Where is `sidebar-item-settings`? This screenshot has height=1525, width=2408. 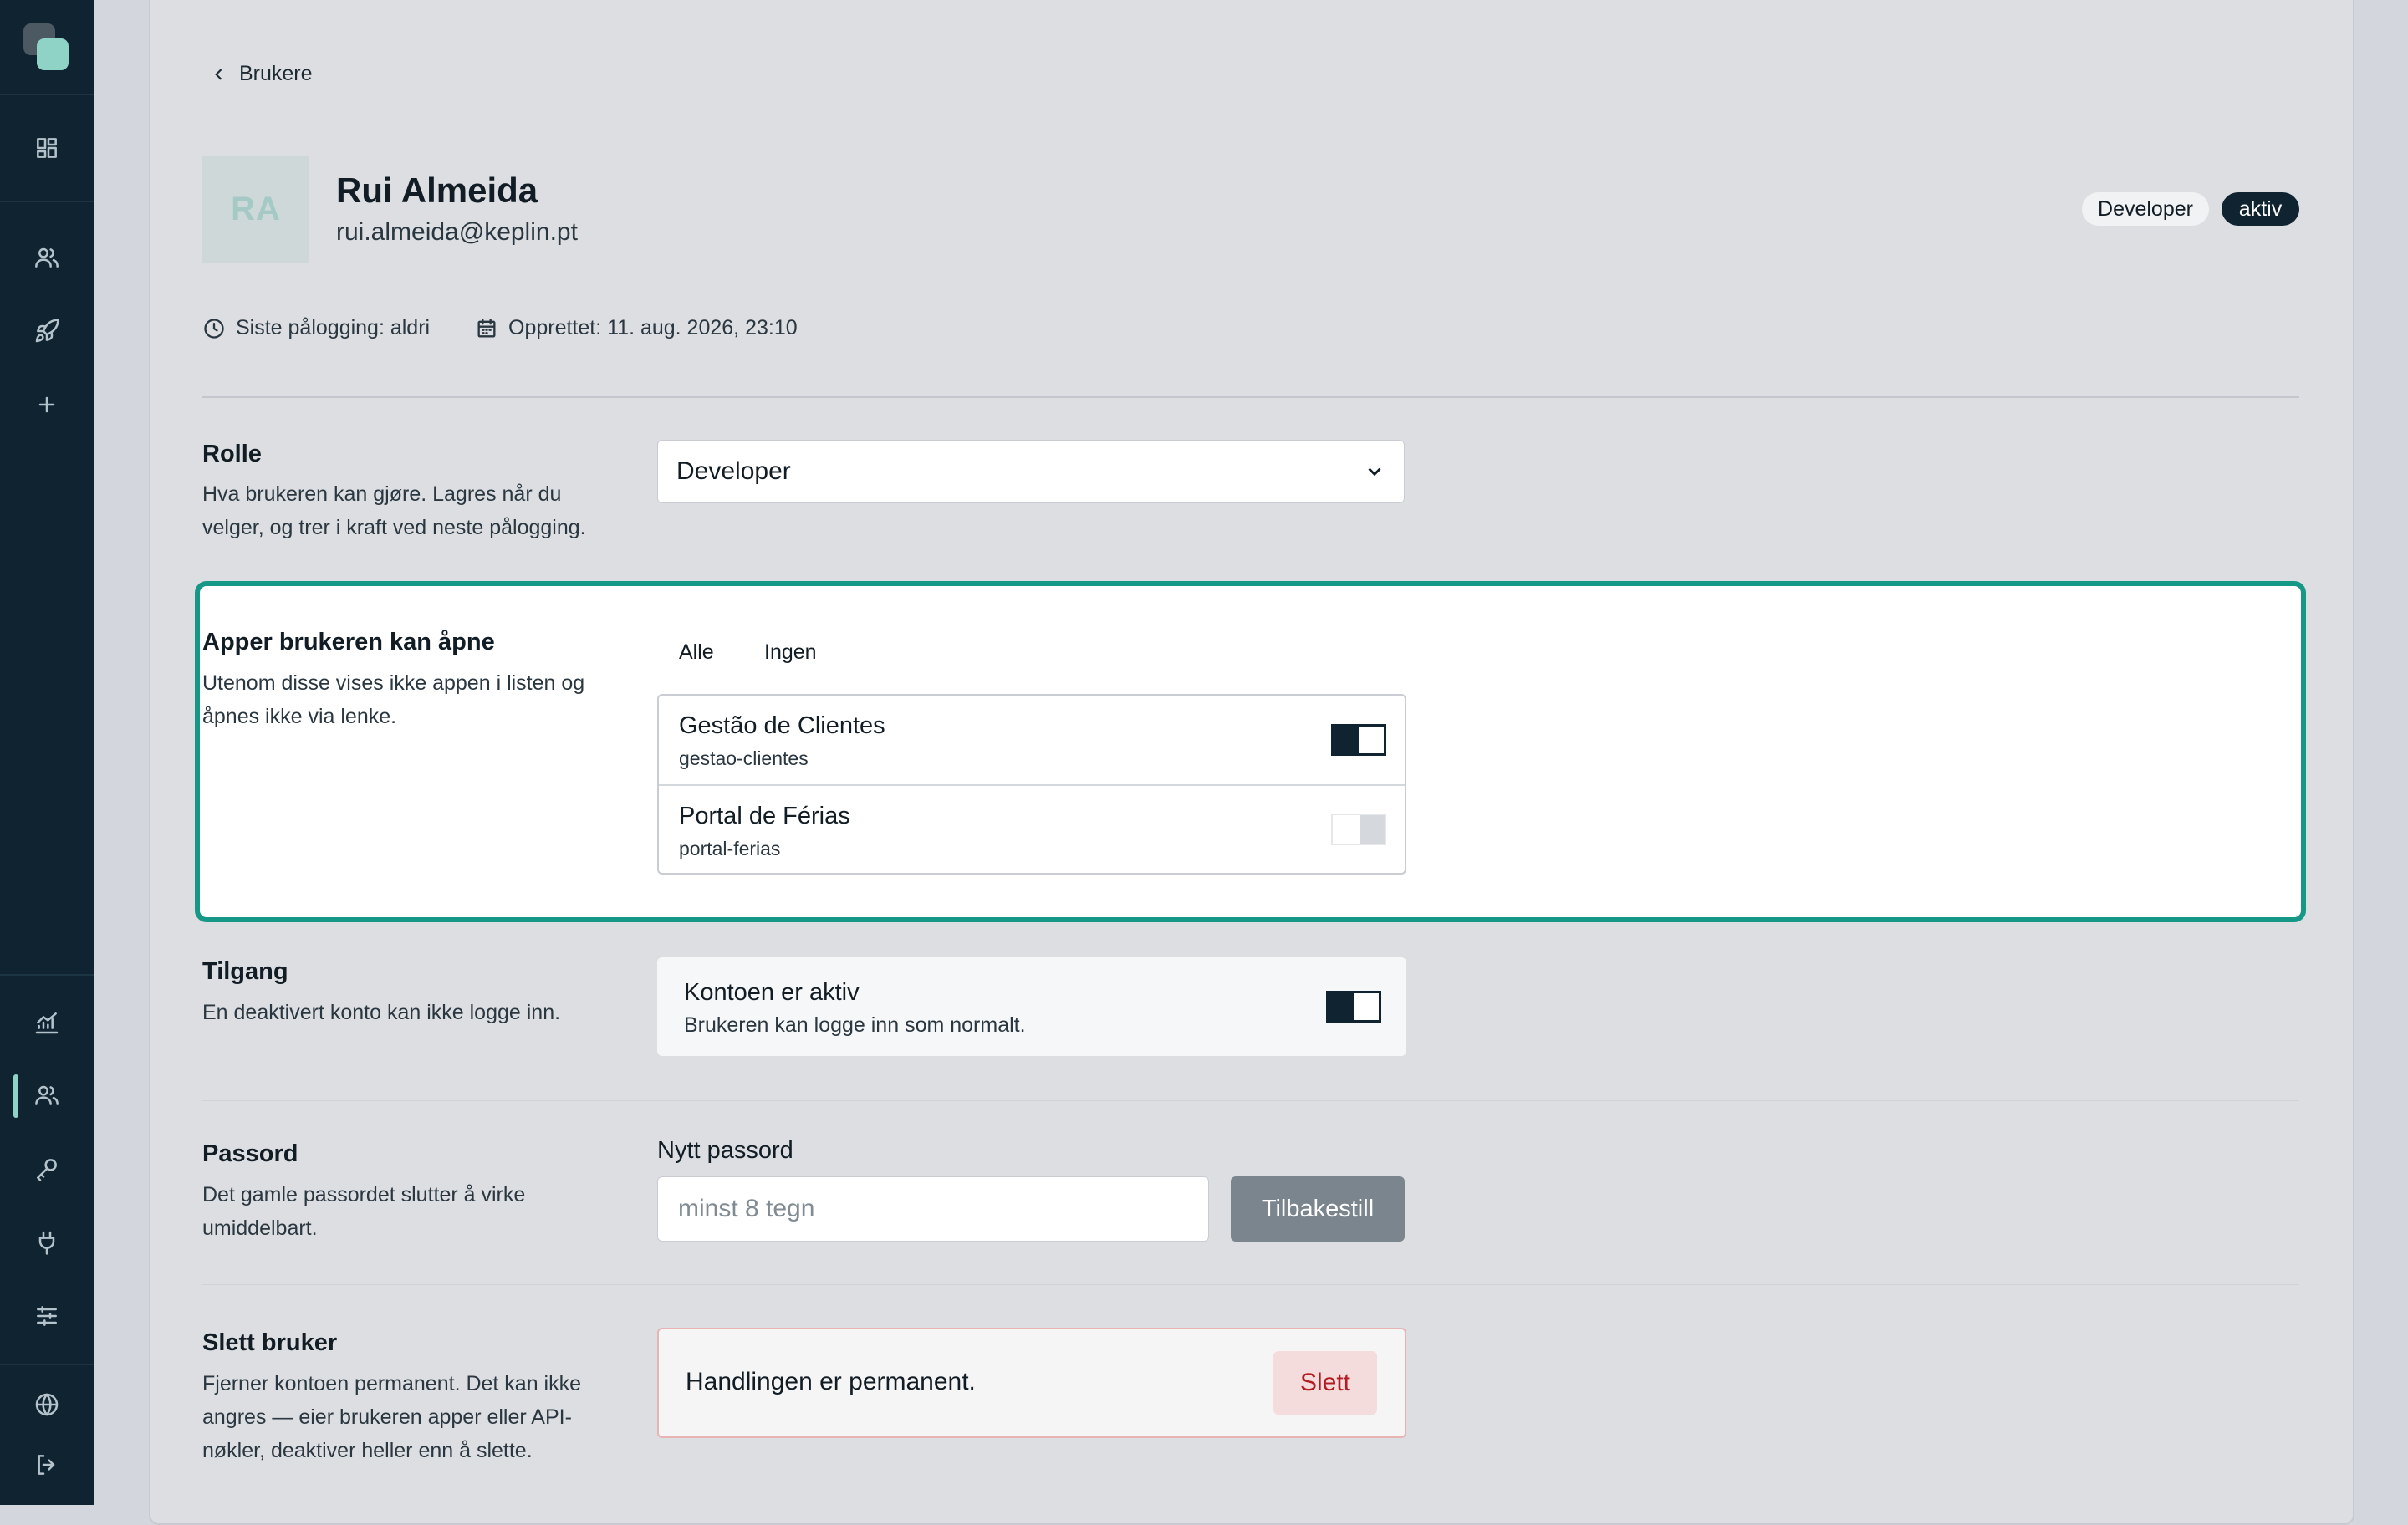
sidebar-item-settings is located at coordinates (46, 1316).